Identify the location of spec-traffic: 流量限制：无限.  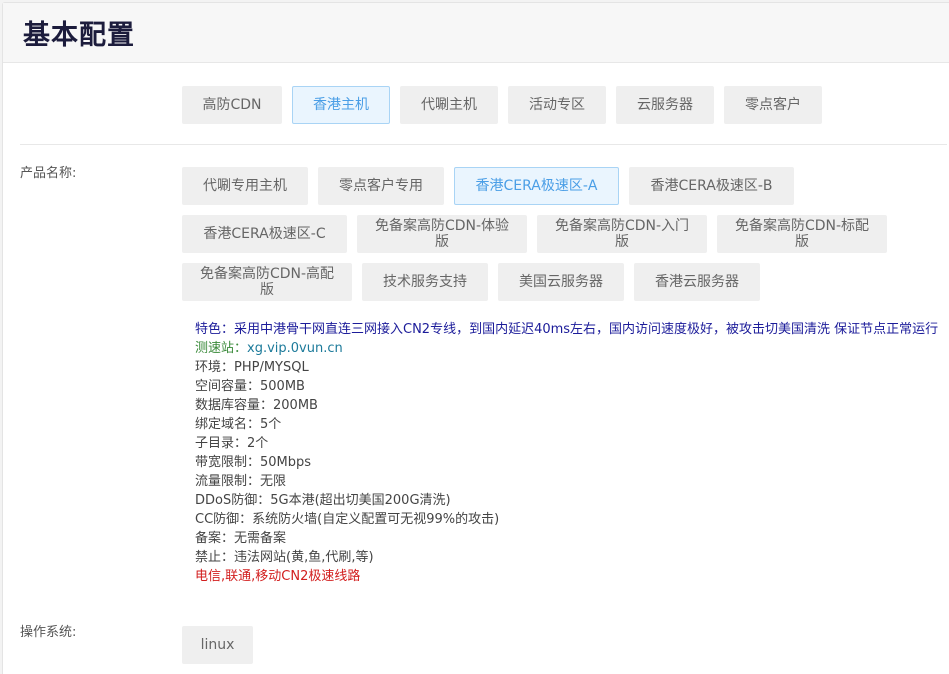
(241, 481).